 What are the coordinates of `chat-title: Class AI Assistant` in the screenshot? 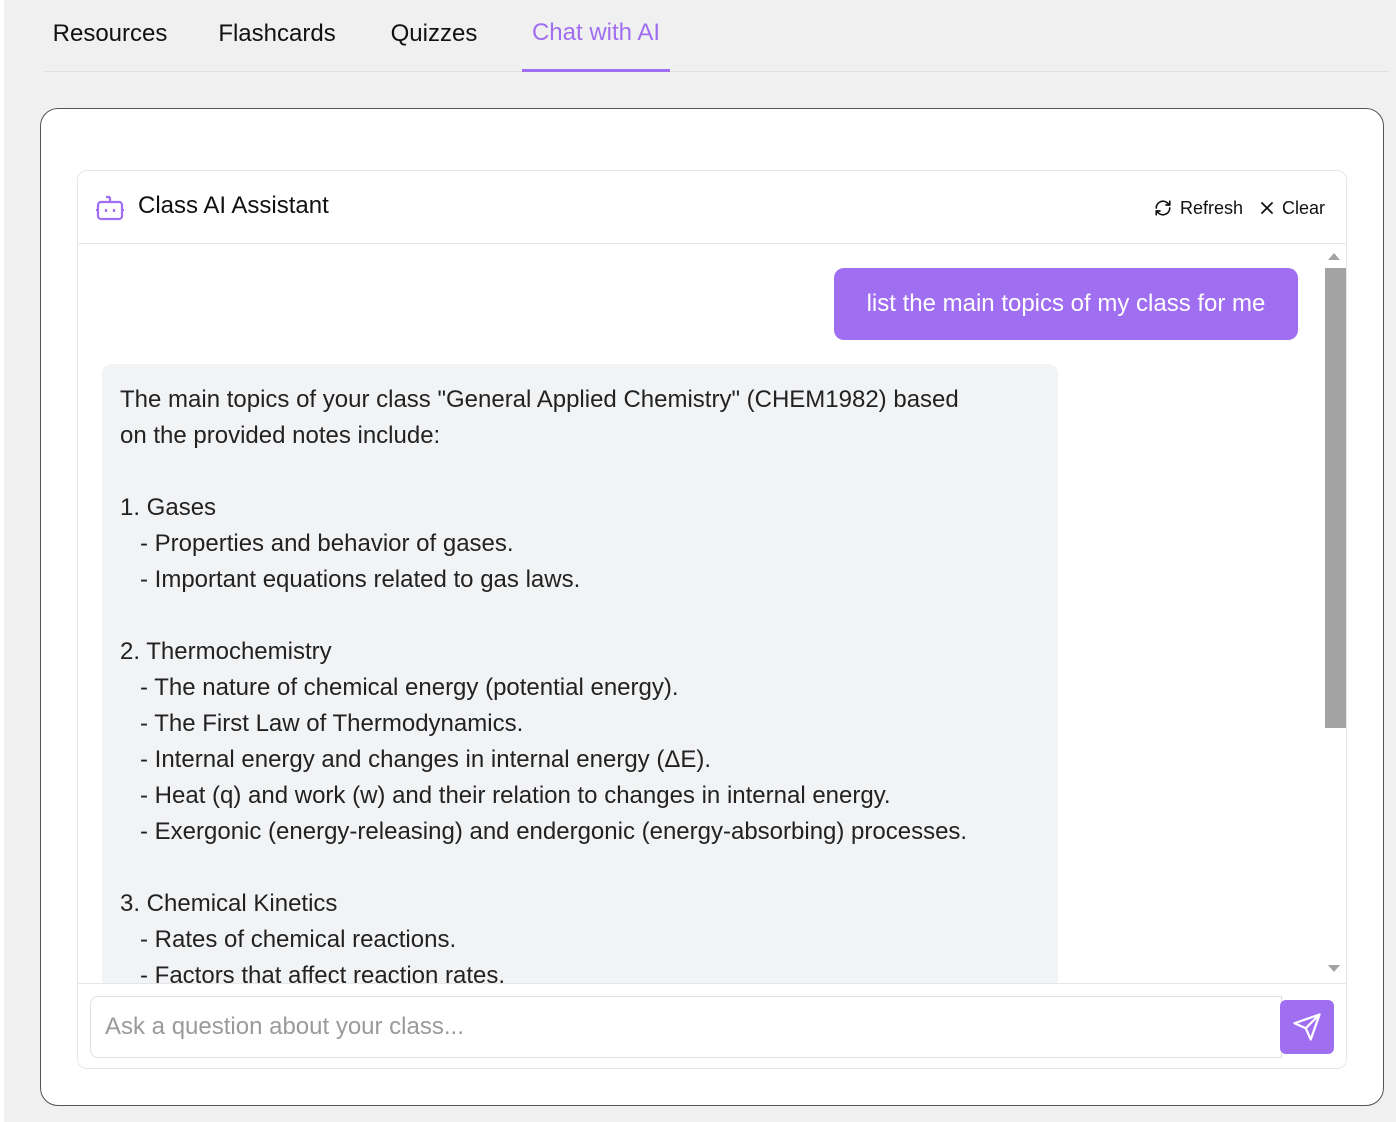 It's located at (233, 205).